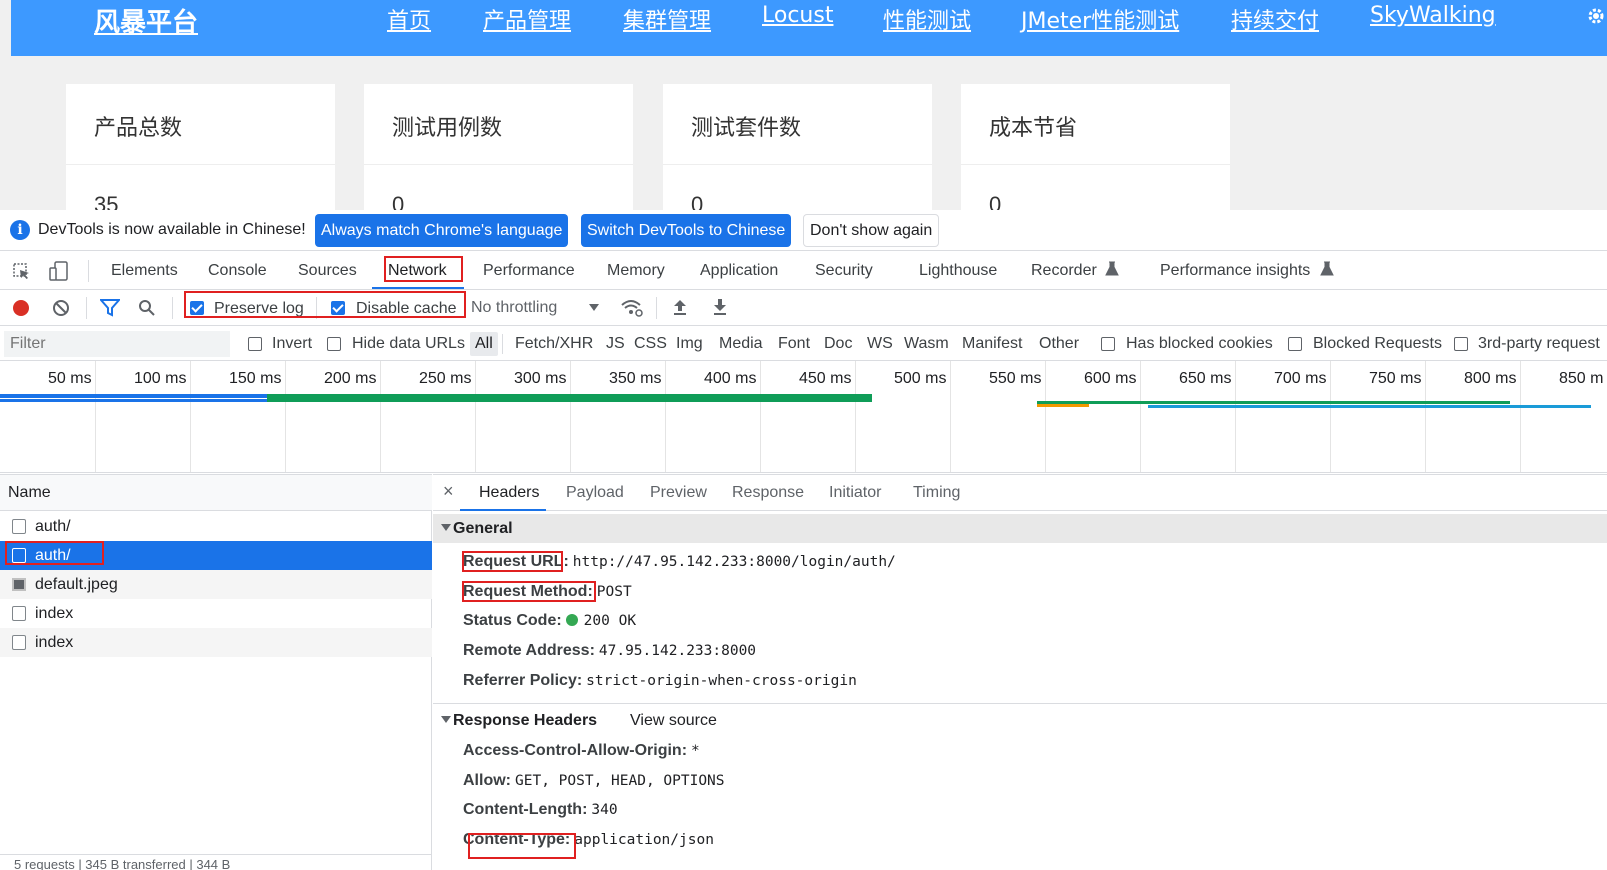  I want to click on header-value: 340, so click(604, 810).